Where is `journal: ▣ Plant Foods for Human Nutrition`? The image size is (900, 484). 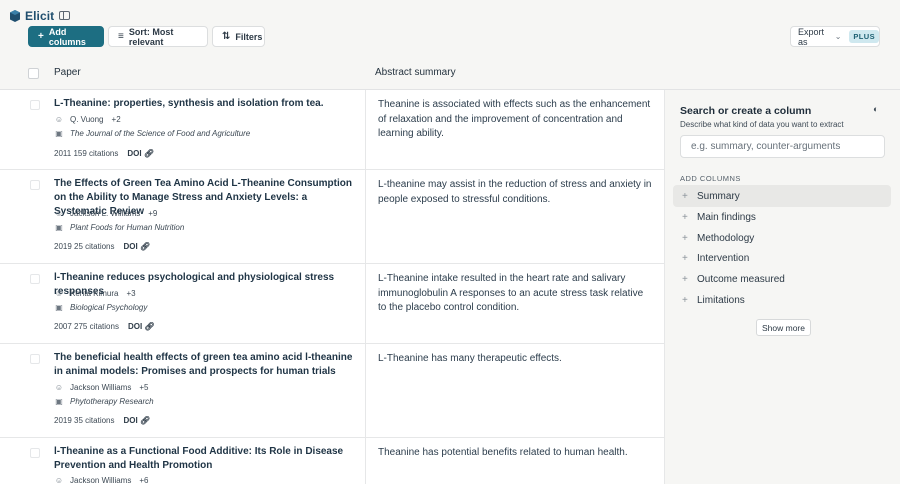 journal: ▣ Plant Foods for Human Nutrition is located at coordinates (119, 227).